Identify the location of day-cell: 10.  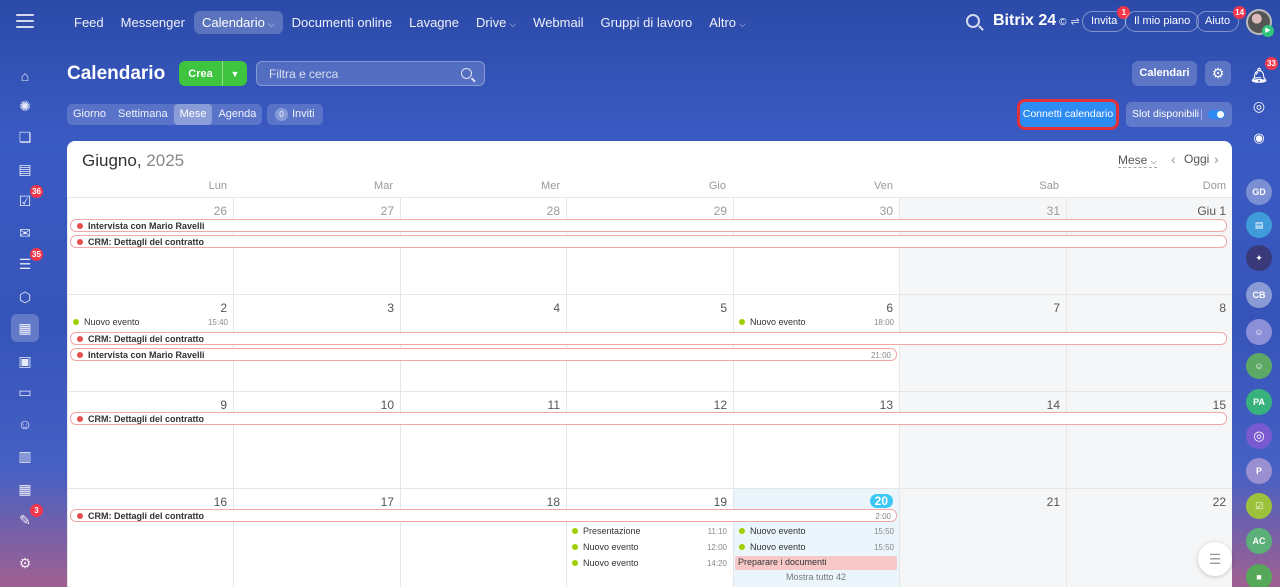
(316, 439).